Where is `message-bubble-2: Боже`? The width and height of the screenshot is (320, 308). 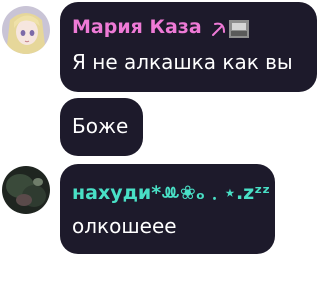
message-bubble-2: Боже is located at coordinates (101, 127).